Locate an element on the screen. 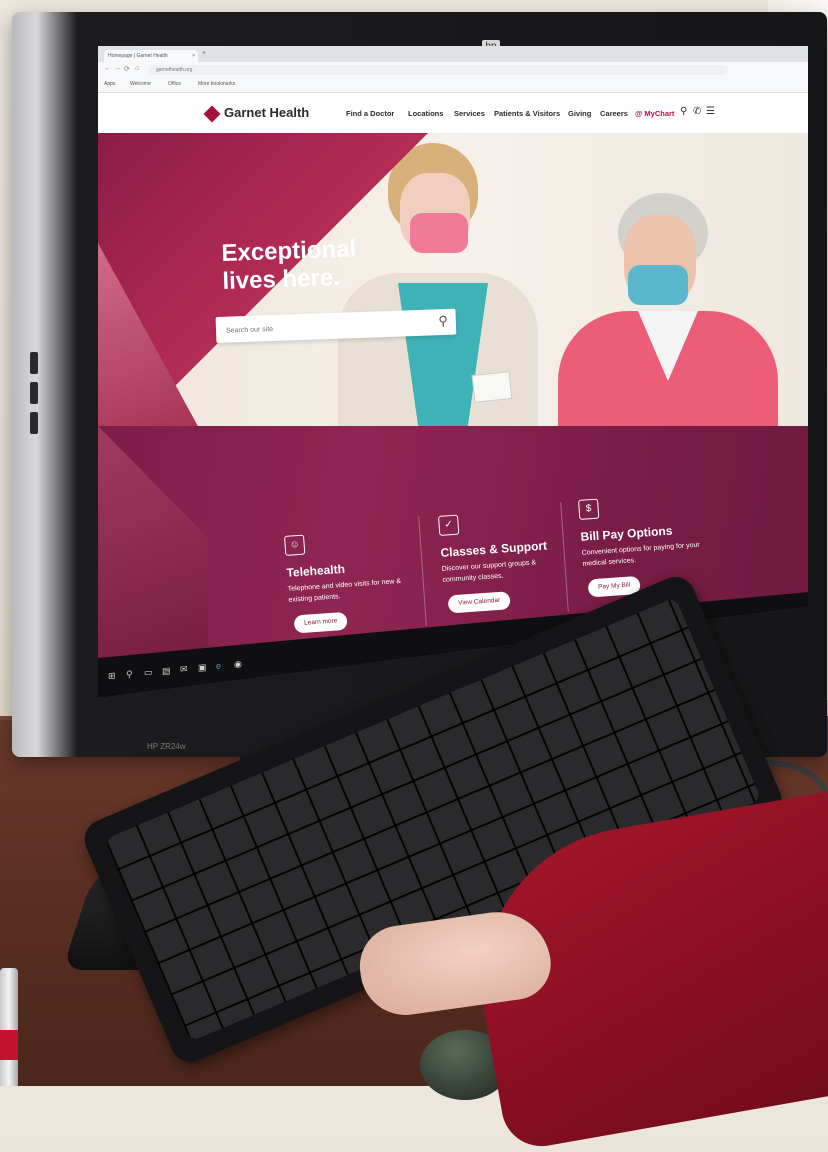  nav-locations: Locations is located at coordinates (425, 113).